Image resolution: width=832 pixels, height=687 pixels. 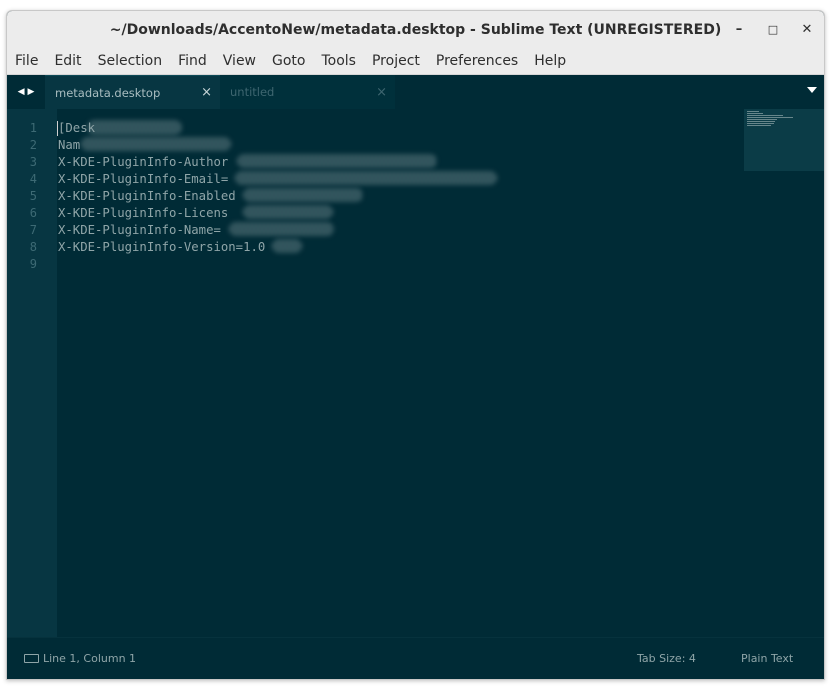 I want to click on tab-untitled: untitled ×, so click(x=307, y=92).